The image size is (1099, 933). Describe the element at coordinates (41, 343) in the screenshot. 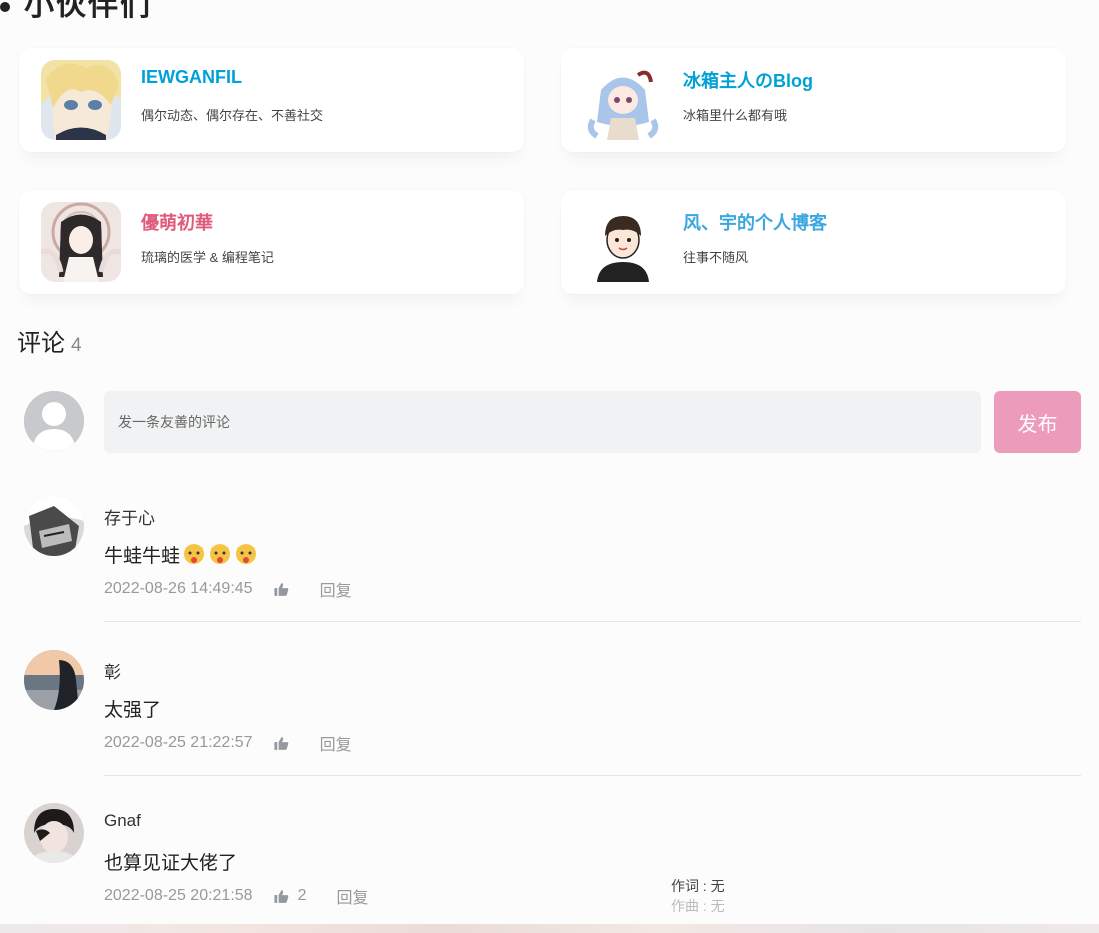

I see `comments-title-text: 评论` at that location.